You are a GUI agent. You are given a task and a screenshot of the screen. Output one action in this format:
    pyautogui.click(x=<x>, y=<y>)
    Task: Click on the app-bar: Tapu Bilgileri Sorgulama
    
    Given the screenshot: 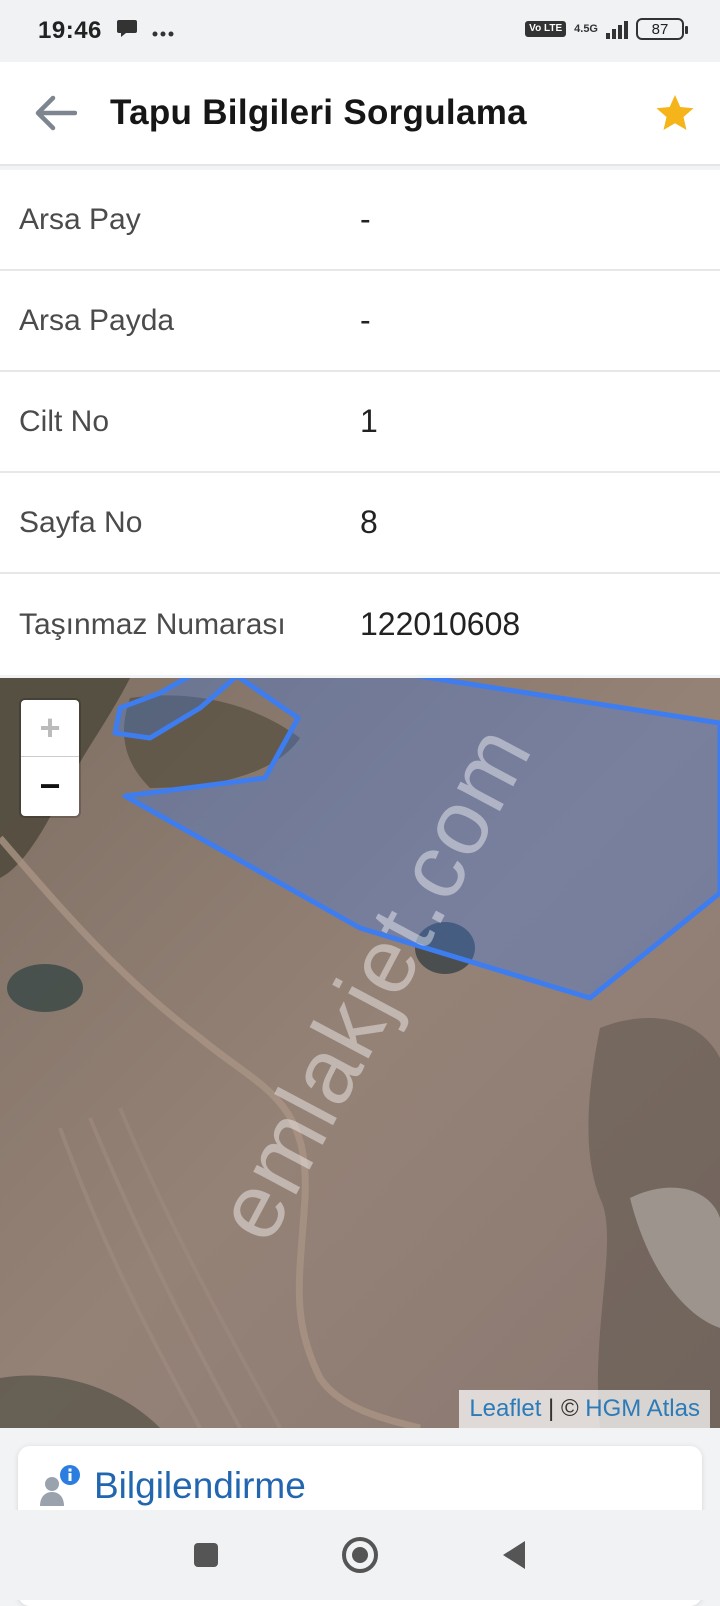 What is the action you would take?
    pyautogui.click(x=360, y=114)
    